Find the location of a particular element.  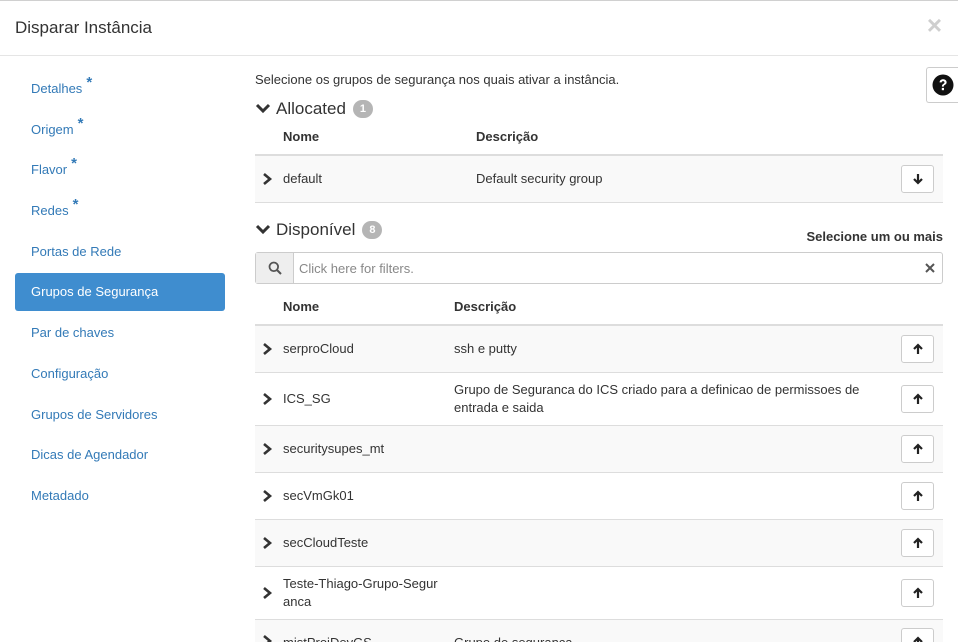

sidebar-item-label: Portas de Rede is located at coordinates (76, 251).